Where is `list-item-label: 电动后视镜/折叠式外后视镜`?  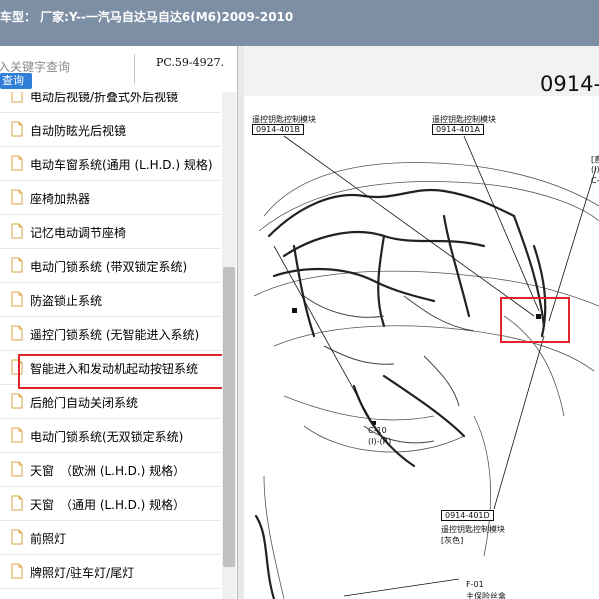 list-item-label: 电动后视镜/折叠式外后视镜 is located at coordinates (104, 98).